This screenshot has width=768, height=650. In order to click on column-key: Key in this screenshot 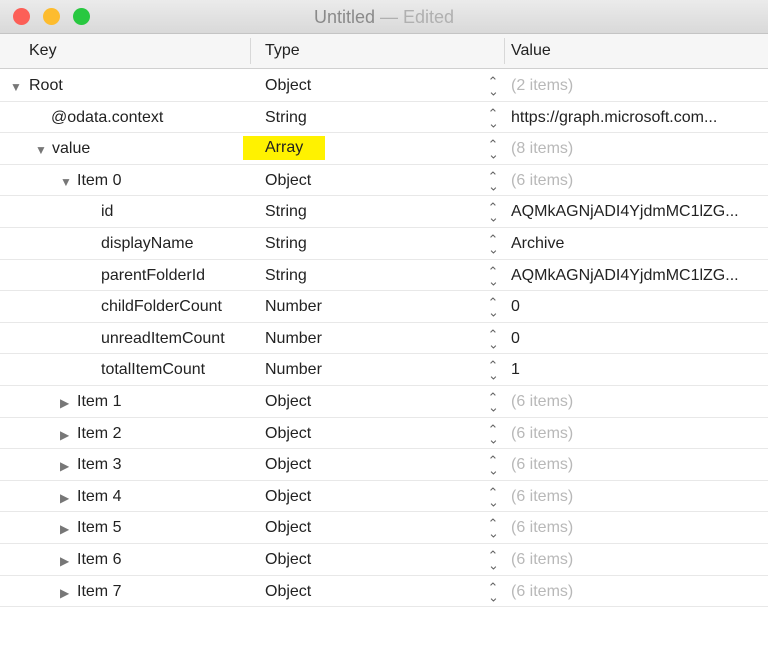, I will do `click(43, 51)`.